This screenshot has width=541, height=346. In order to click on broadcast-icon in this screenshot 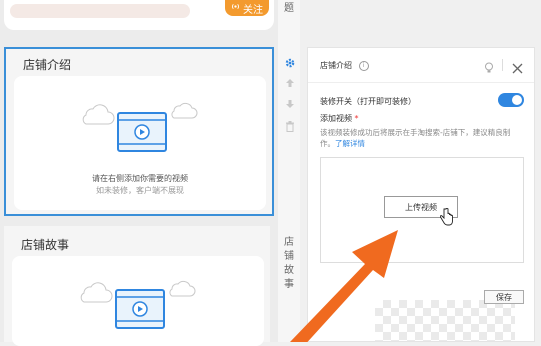, I will do `click(235, 8)`.